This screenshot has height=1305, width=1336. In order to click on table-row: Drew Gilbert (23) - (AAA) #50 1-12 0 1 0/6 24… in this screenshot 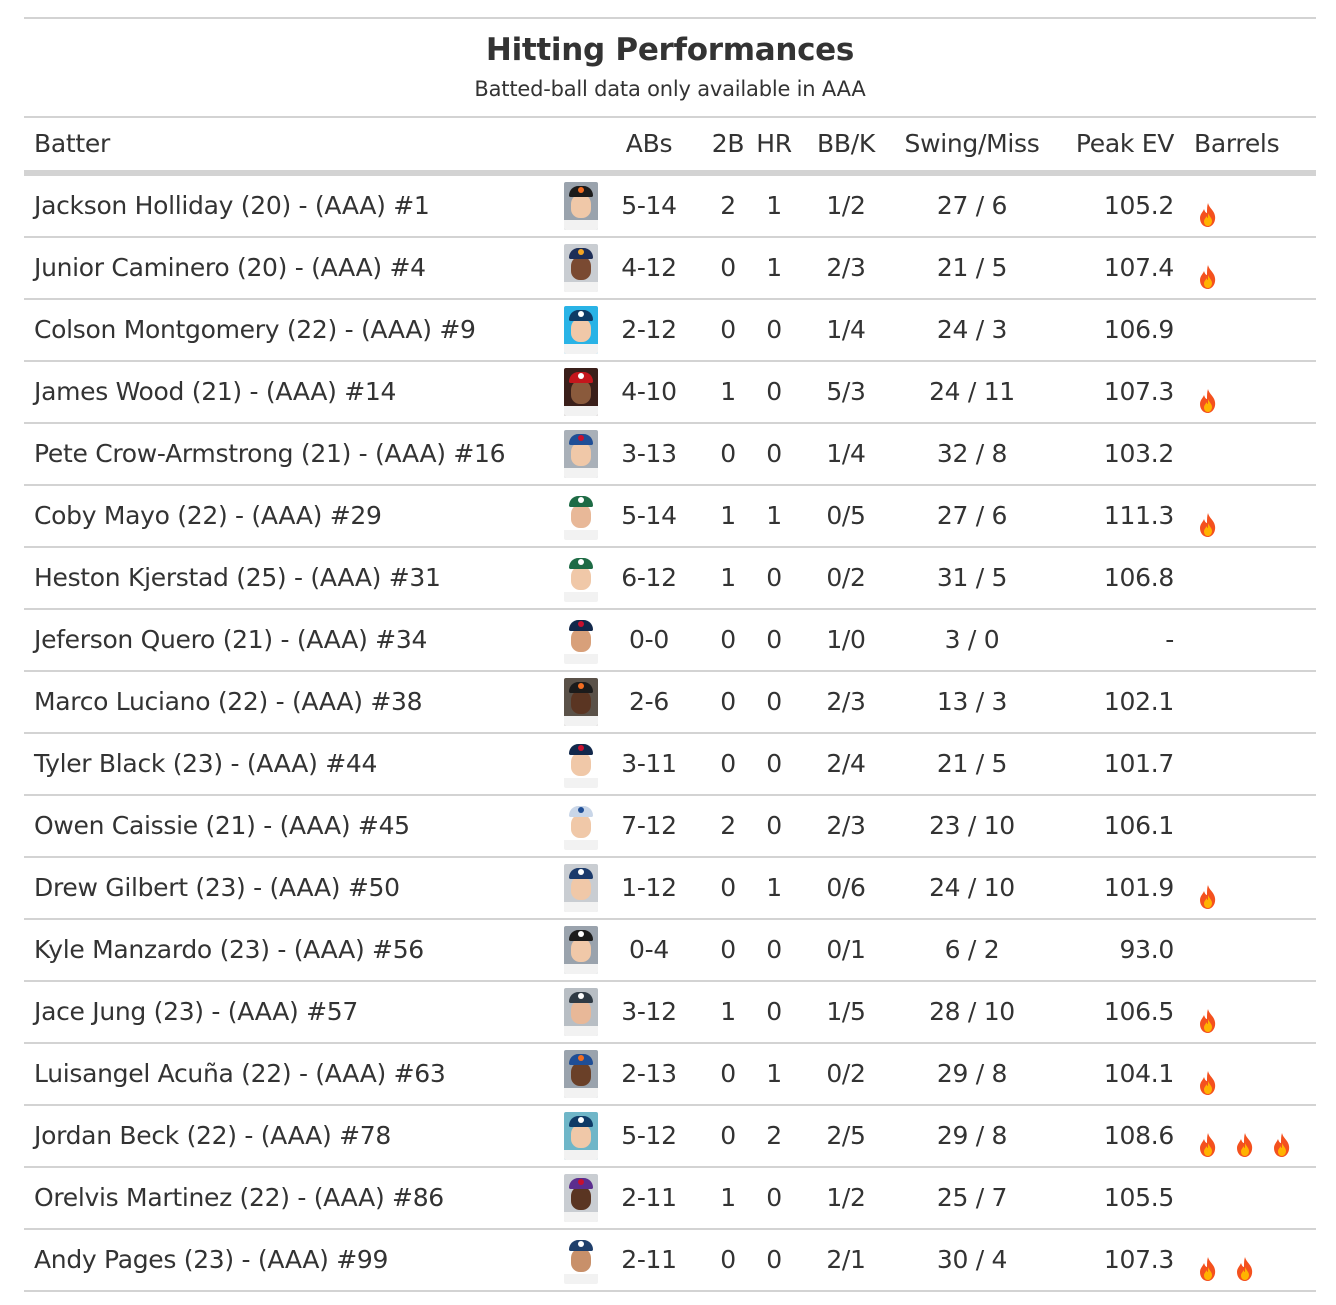, I will do `click(670, 889)`.